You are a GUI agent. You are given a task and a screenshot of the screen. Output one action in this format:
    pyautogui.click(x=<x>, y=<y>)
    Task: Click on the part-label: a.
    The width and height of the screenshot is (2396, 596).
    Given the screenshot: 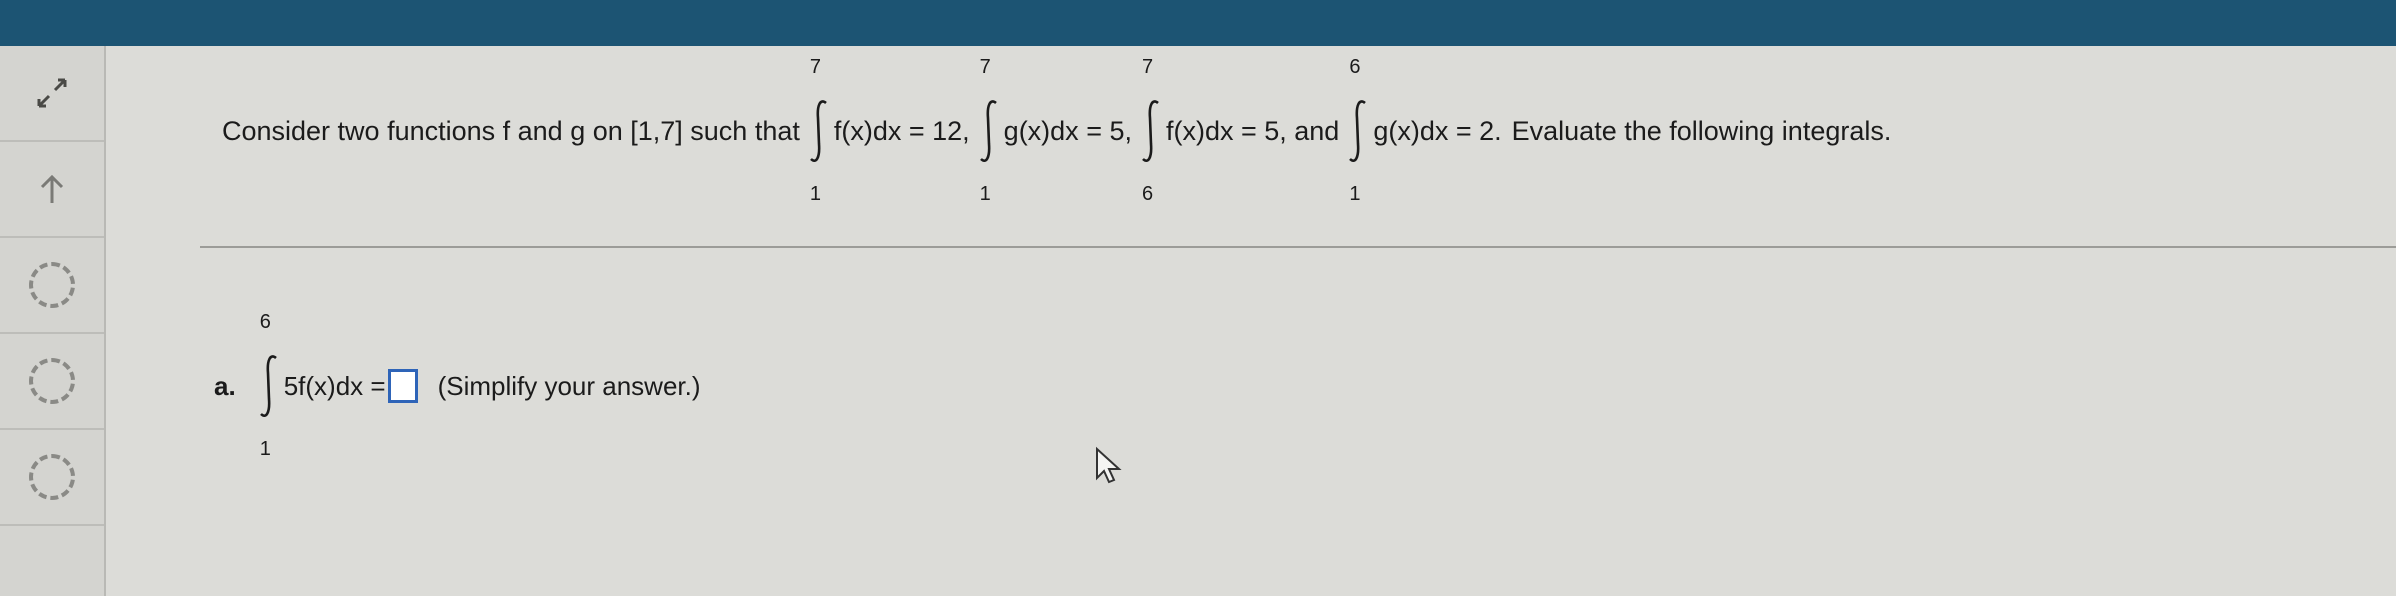 What is the action you would take?
    pyautogui.click(x=225, y=385)
    